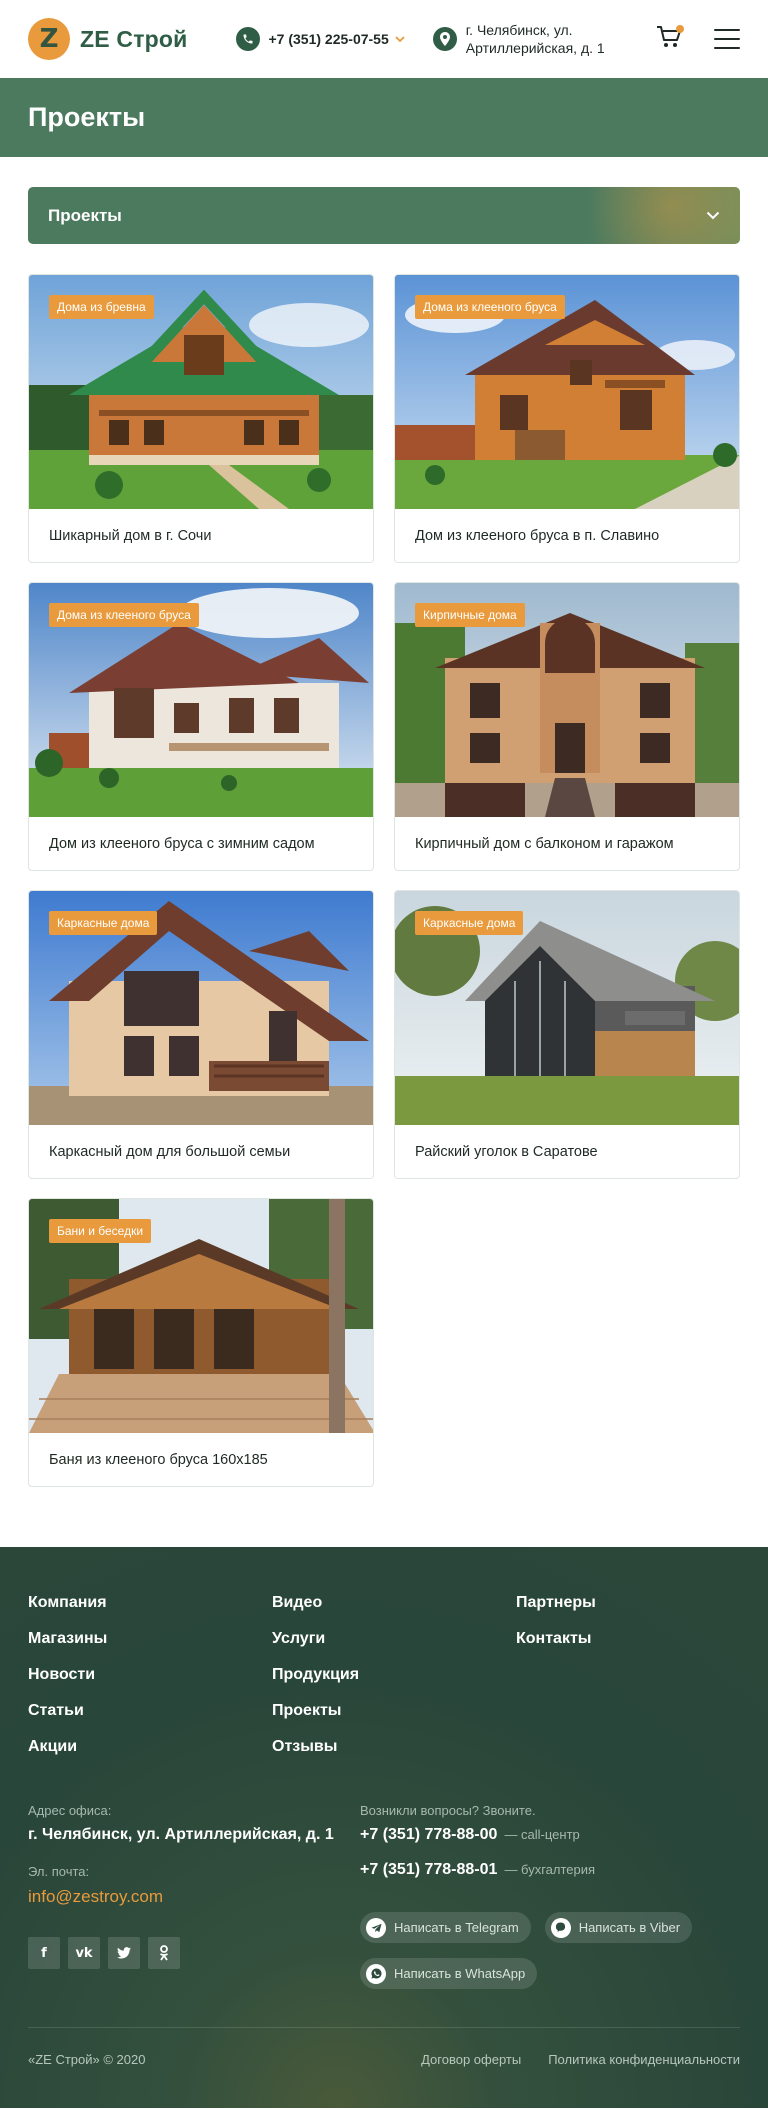 This screenshot has width=768, height=2109. What do you see at coordinates (59, 1871) in the screenshot?
I see `email-label: Эл. почта:` at bounding box center [59, 1871].